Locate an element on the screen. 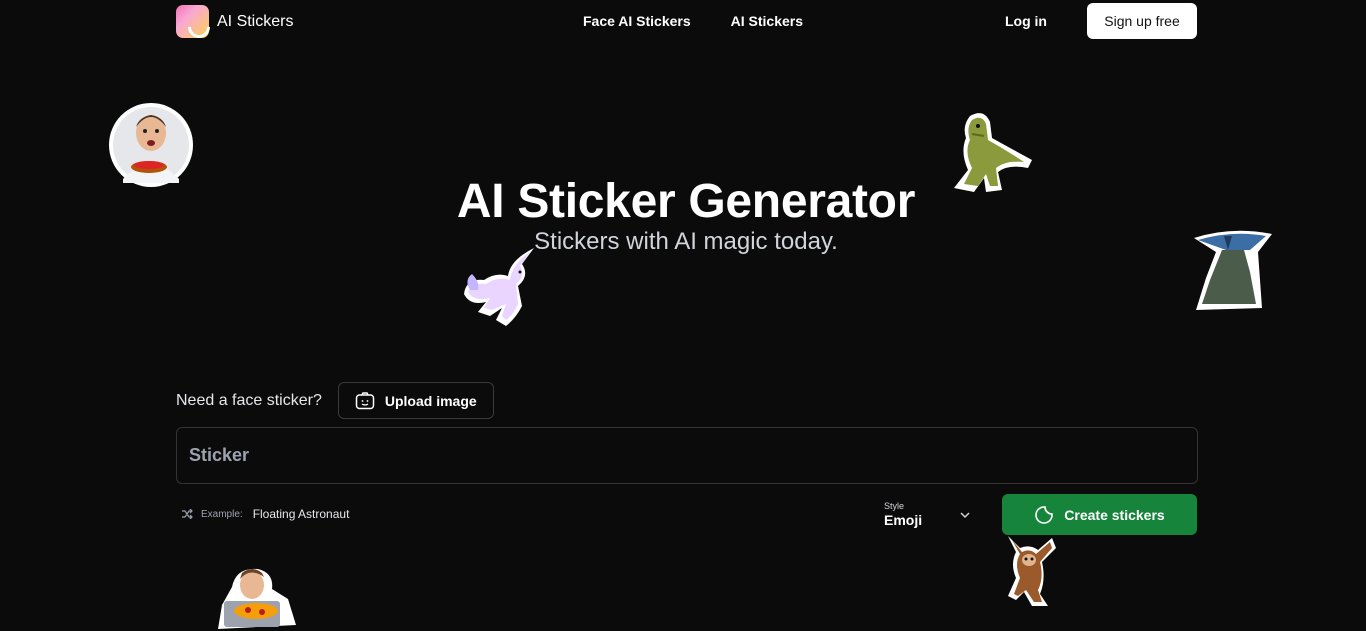  example-label: Example: is located at coordinates (222, 514).